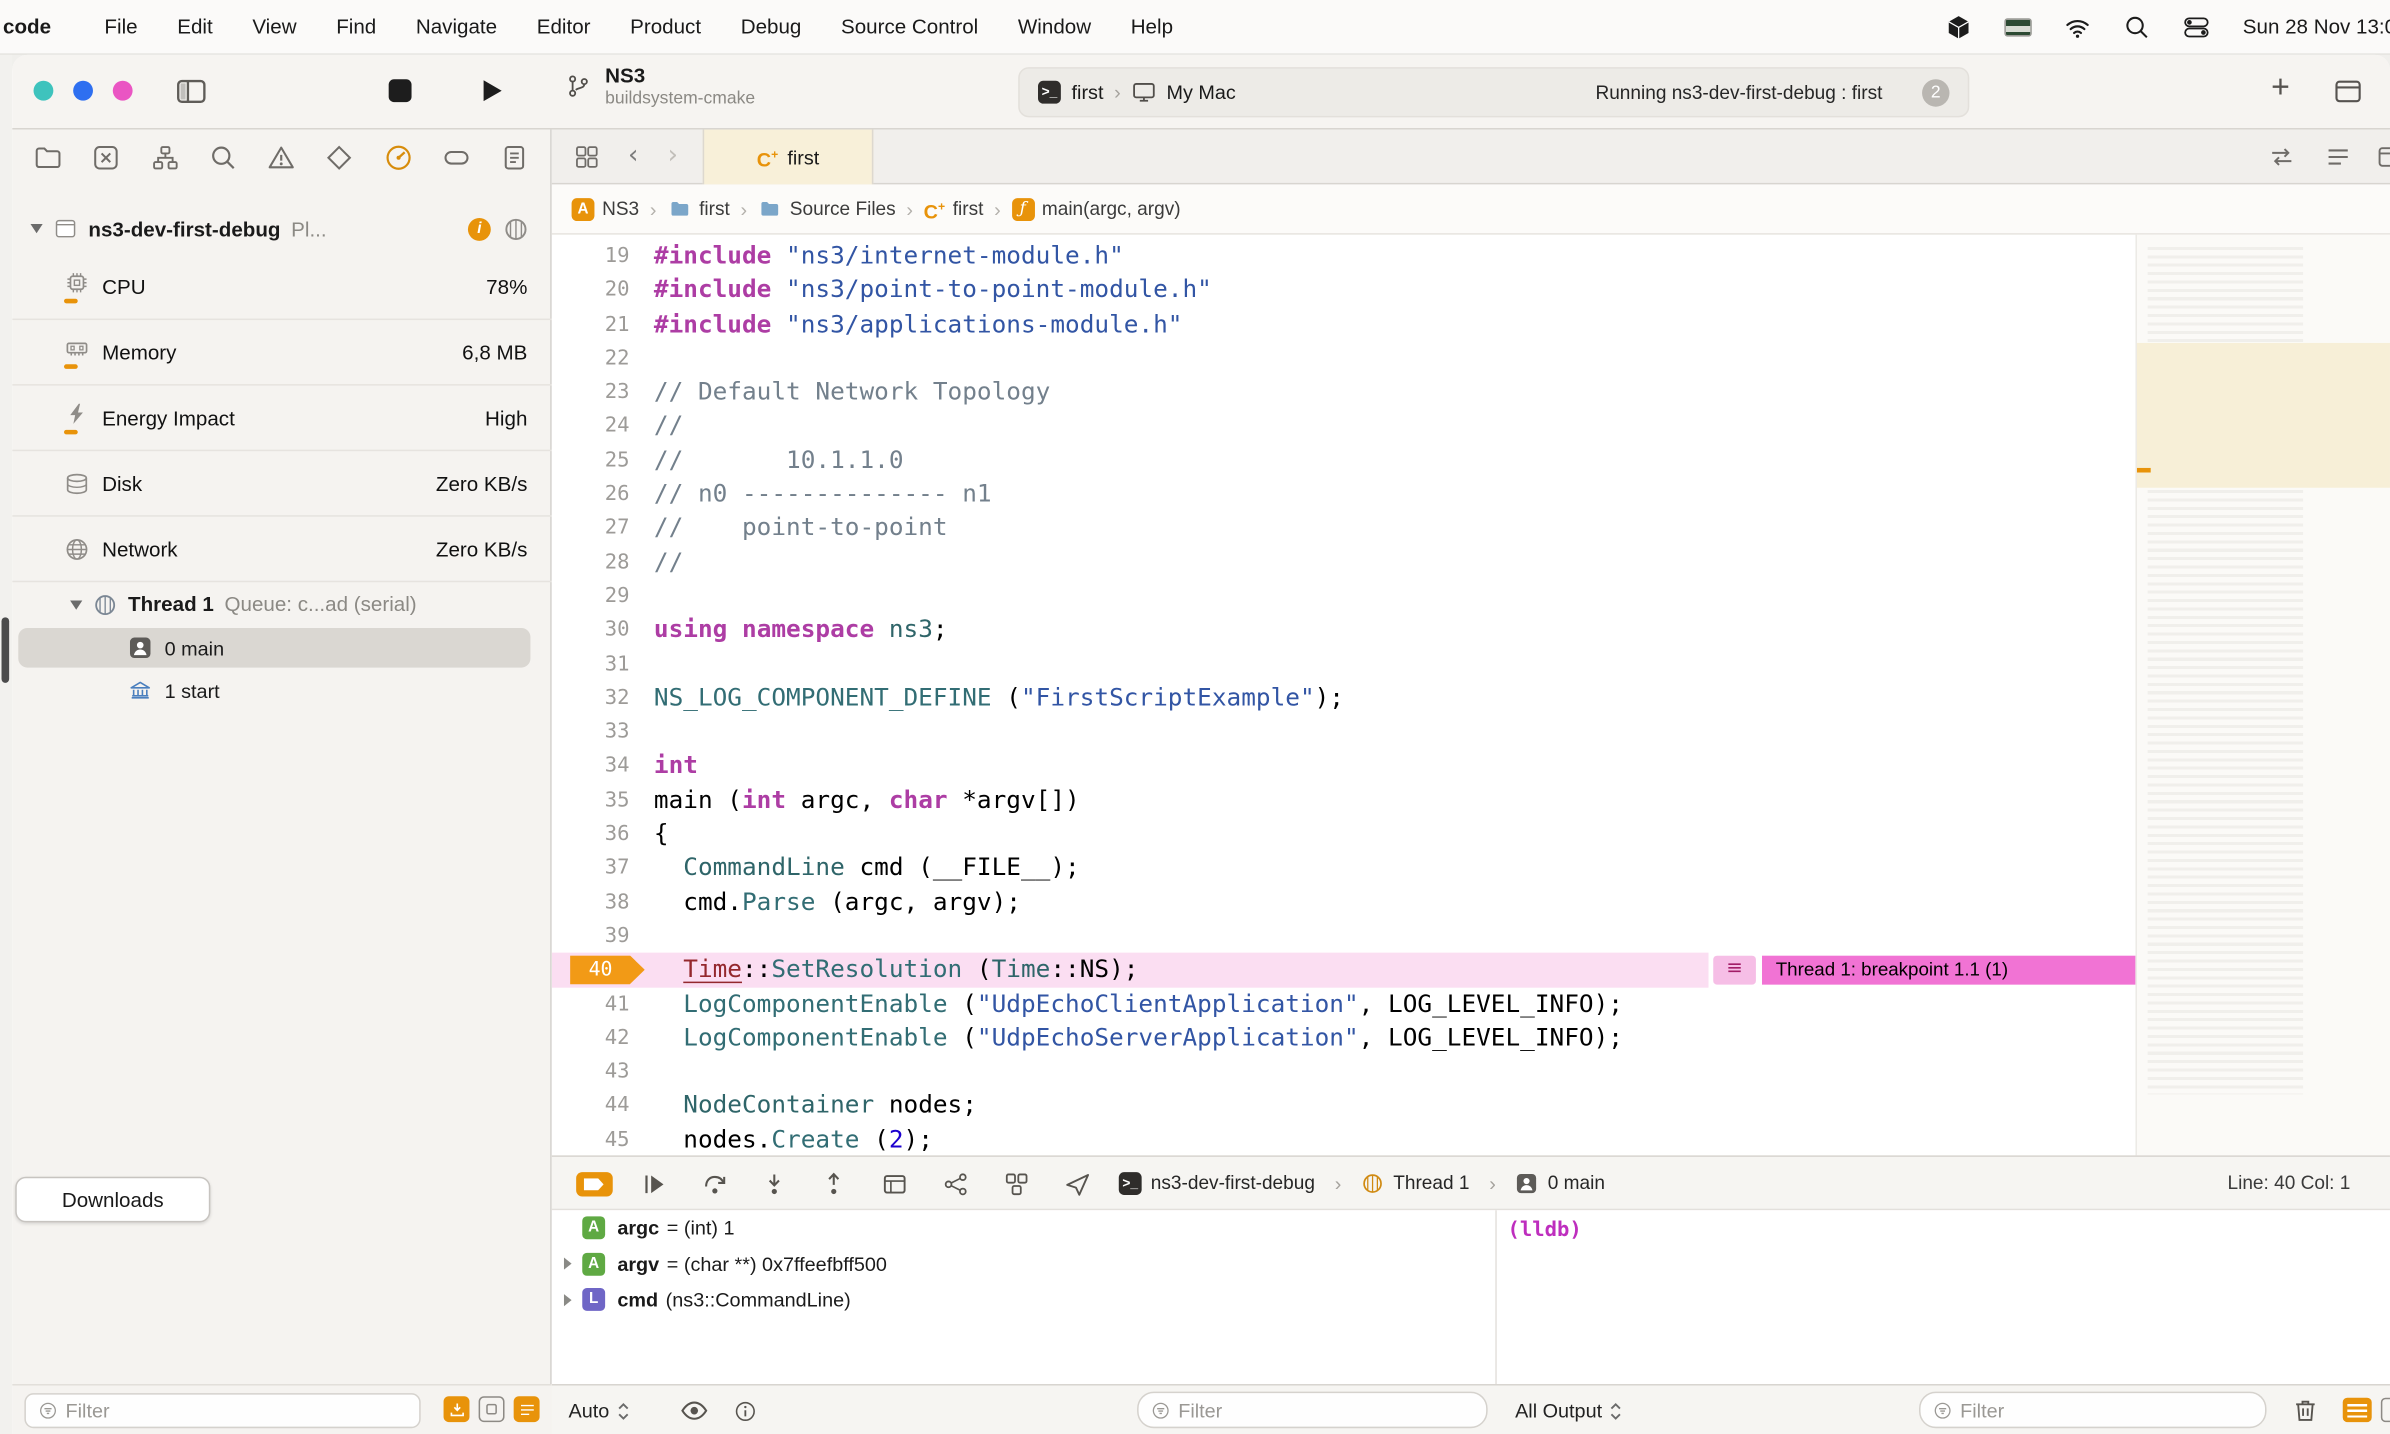 This screenshot has width=2390, height=1434. I want to click on window-edge-handle, so click(5, 650).